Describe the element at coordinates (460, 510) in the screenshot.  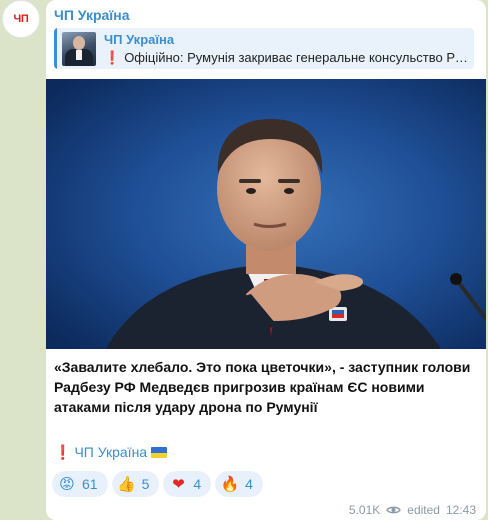
I see `message-time: 12:43` at that location.